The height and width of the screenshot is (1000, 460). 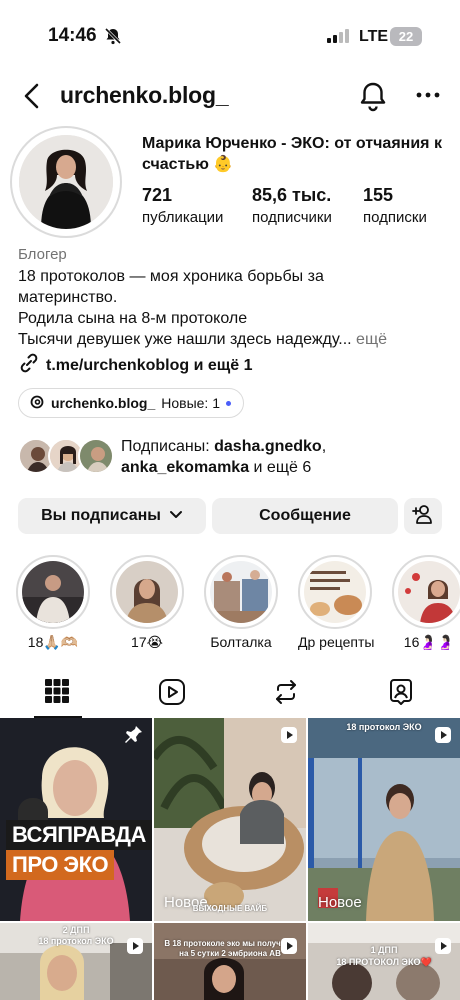 I want to click on post-caption: 2 ДПП, so click(x=76, y=930).